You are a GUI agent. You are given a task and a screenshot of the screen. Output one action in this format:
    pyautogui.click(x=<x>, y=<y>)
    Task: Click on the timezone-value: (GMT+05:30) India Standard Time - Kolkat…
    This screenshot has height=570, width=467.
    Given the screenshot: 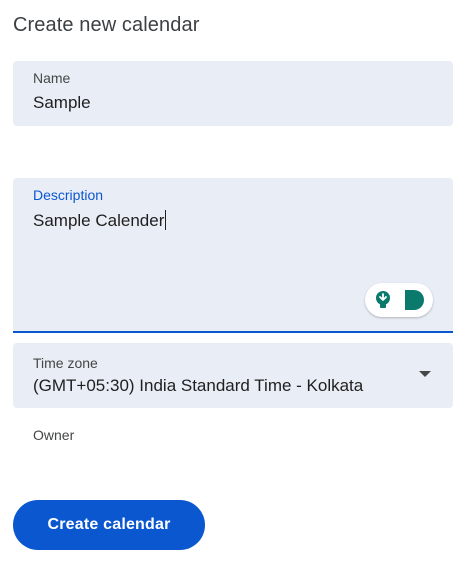 What is the action you would take?
    pyautogui.click(x=198, y=385)
    